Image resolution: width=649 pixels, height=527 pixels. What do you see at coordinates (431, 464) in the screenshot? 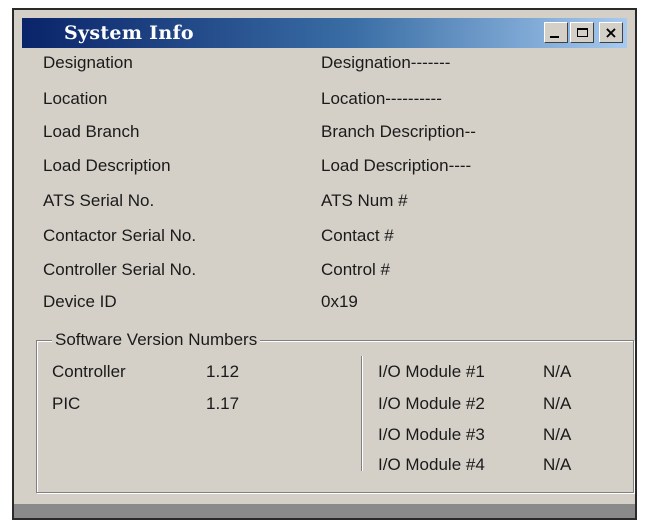
I see `io-module-4-label: I/O Module #4` at bounding box center [431, 464].